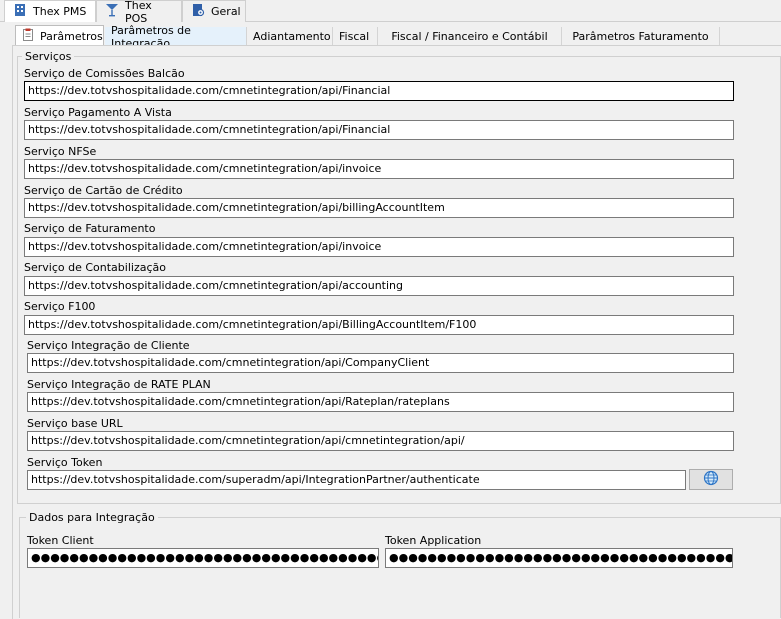 The image size is (781, 619). Describe the element at coordinates (95, 267) in the screenshot. I see `field-label-contabilizacao: Serviço de Contabilização` at that location.